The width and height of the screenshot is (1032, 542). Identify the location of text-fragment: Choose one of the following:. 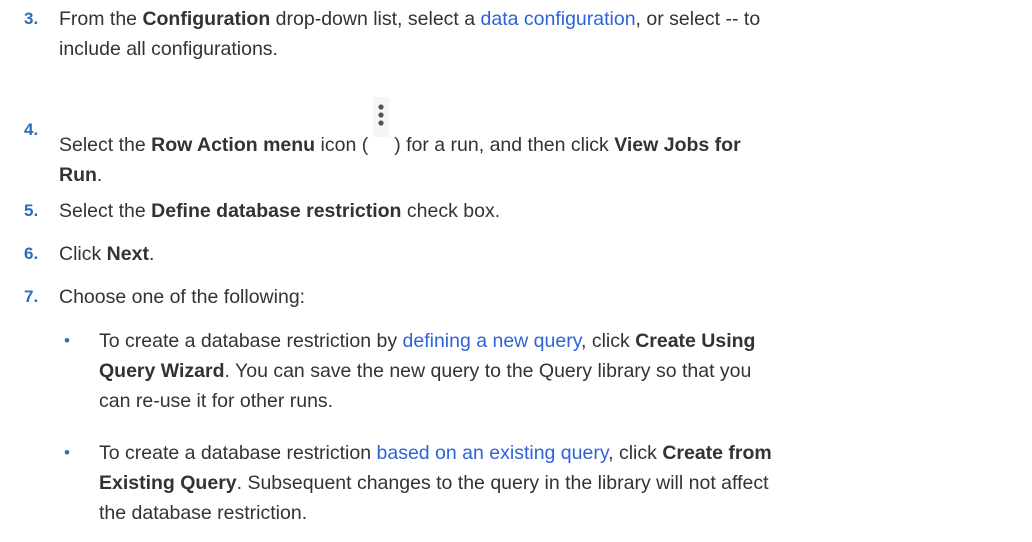
(182, 297).